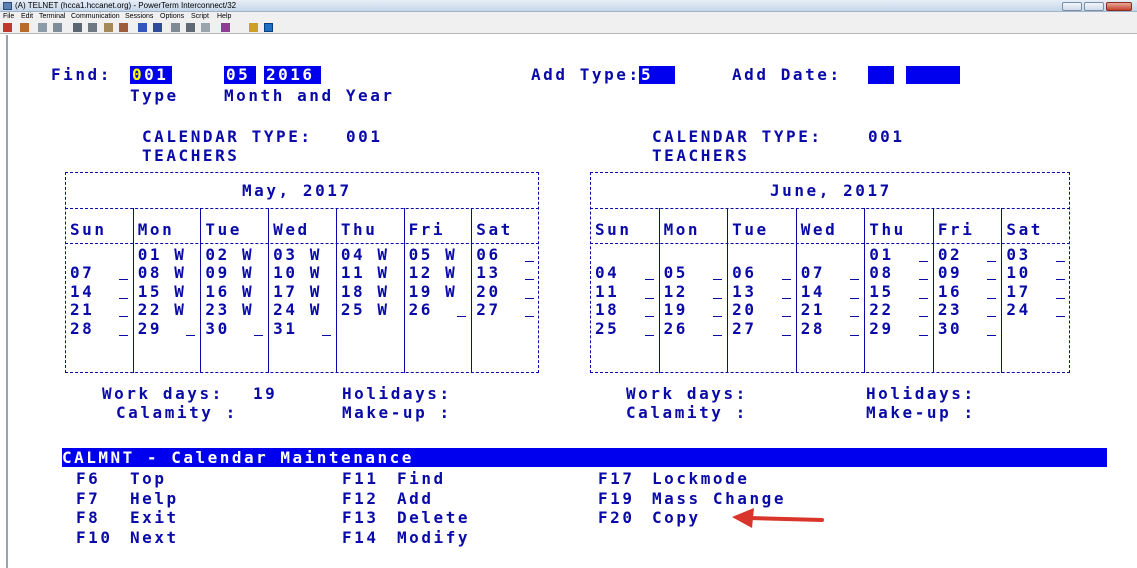 The image size is (1137, 568). I want to click on f12-add-action: Add, so click(415, 499).